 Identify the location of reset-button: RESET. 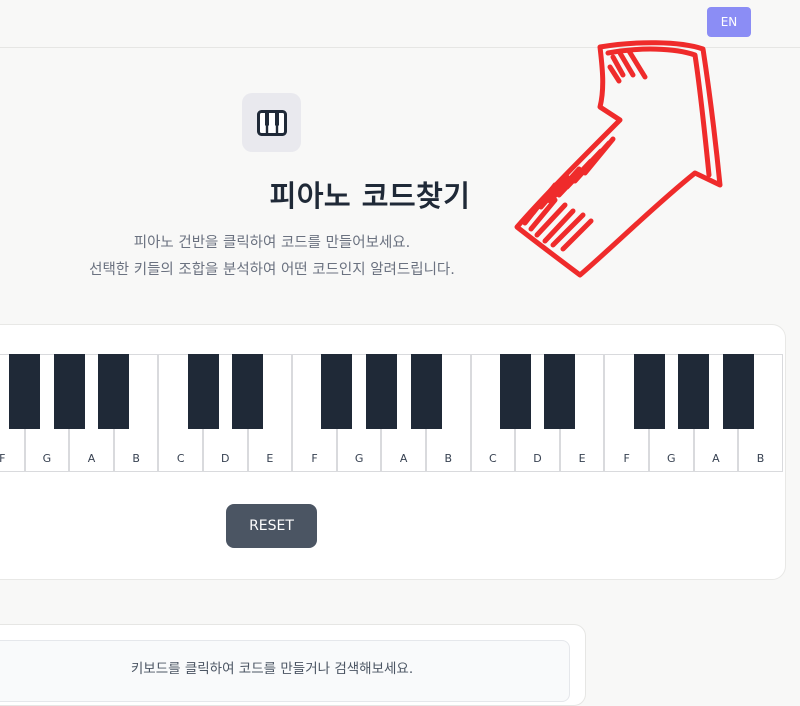
(271, 526).